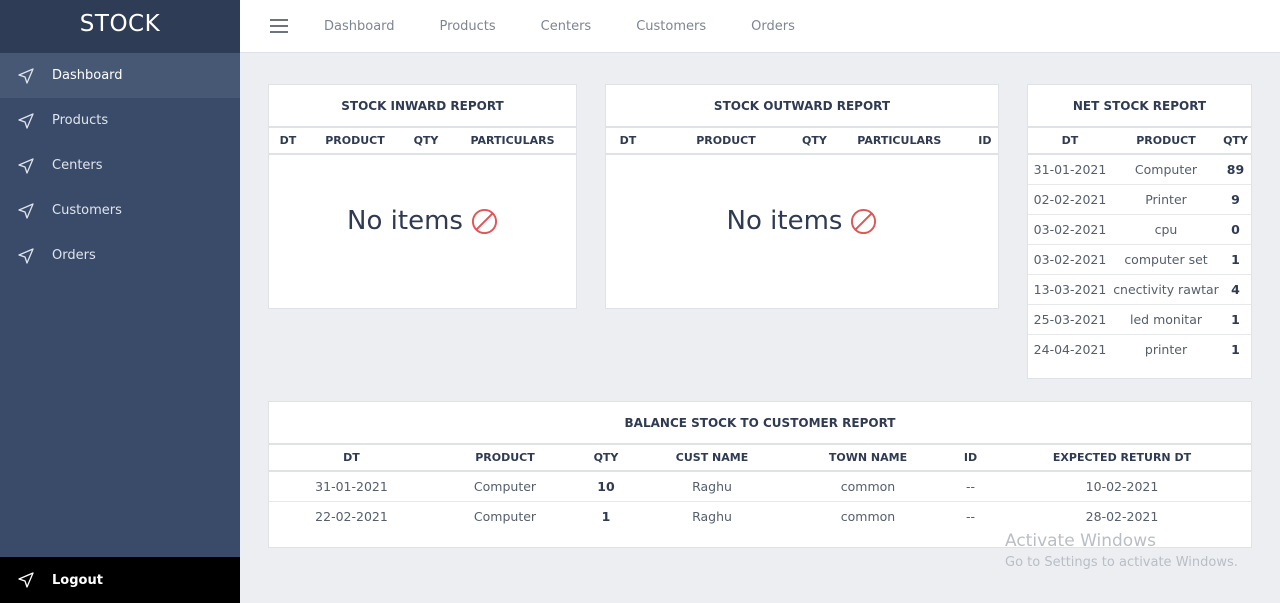 The height and width of the screenshot is (603, 1280). I want to click on table-row: 13-03-2021 cnectivity rawtar 4, so click(1139, 289).